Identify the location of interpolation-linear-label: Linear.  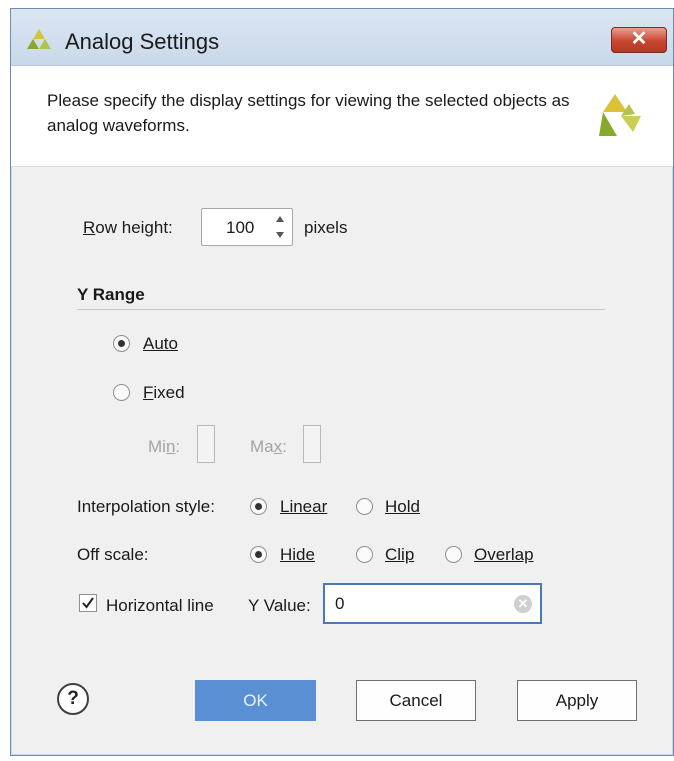
(303, 507).